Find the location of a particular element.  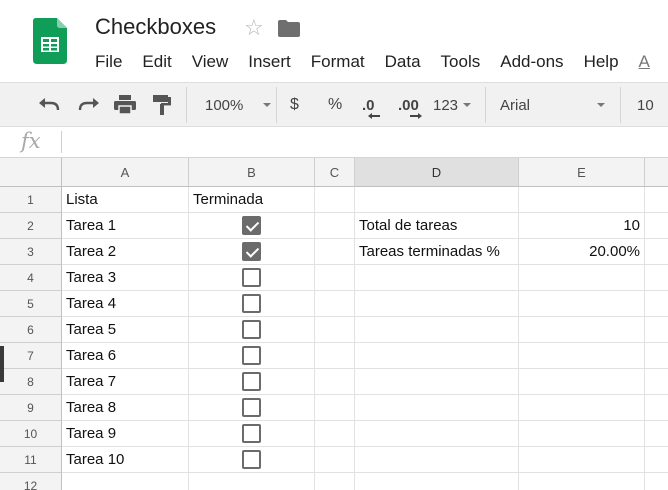

menu-item-view: View is located at coordinates (210, 62).